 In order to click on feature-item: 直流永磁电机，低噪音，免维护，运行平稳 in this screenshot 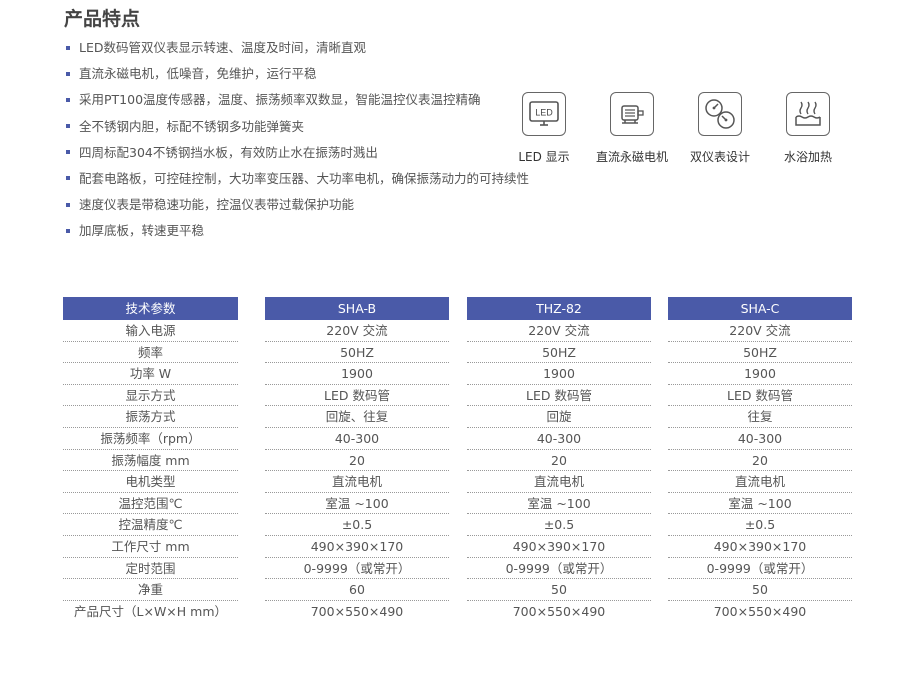, I will do `click(297, 77)`.